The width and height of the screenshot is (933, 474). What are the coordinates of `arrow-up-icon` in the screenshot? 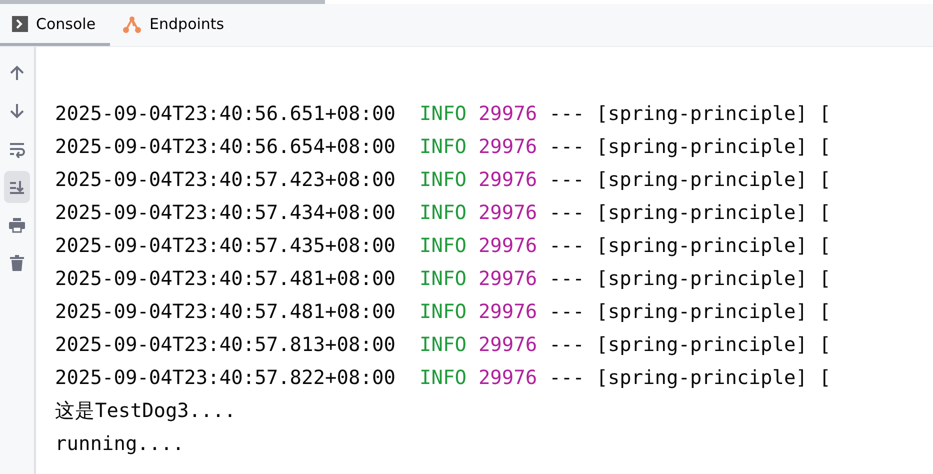 It's located at (17, 73).